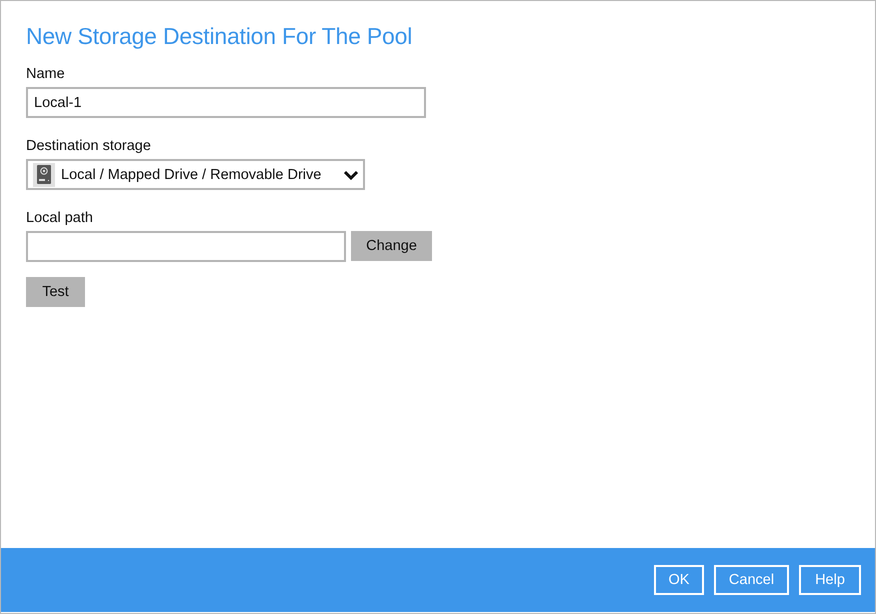 The image size is (876, 614). Describe the element at coordinates (351, 175) in the screenshot. I see `chevron-down-icon` at that location.